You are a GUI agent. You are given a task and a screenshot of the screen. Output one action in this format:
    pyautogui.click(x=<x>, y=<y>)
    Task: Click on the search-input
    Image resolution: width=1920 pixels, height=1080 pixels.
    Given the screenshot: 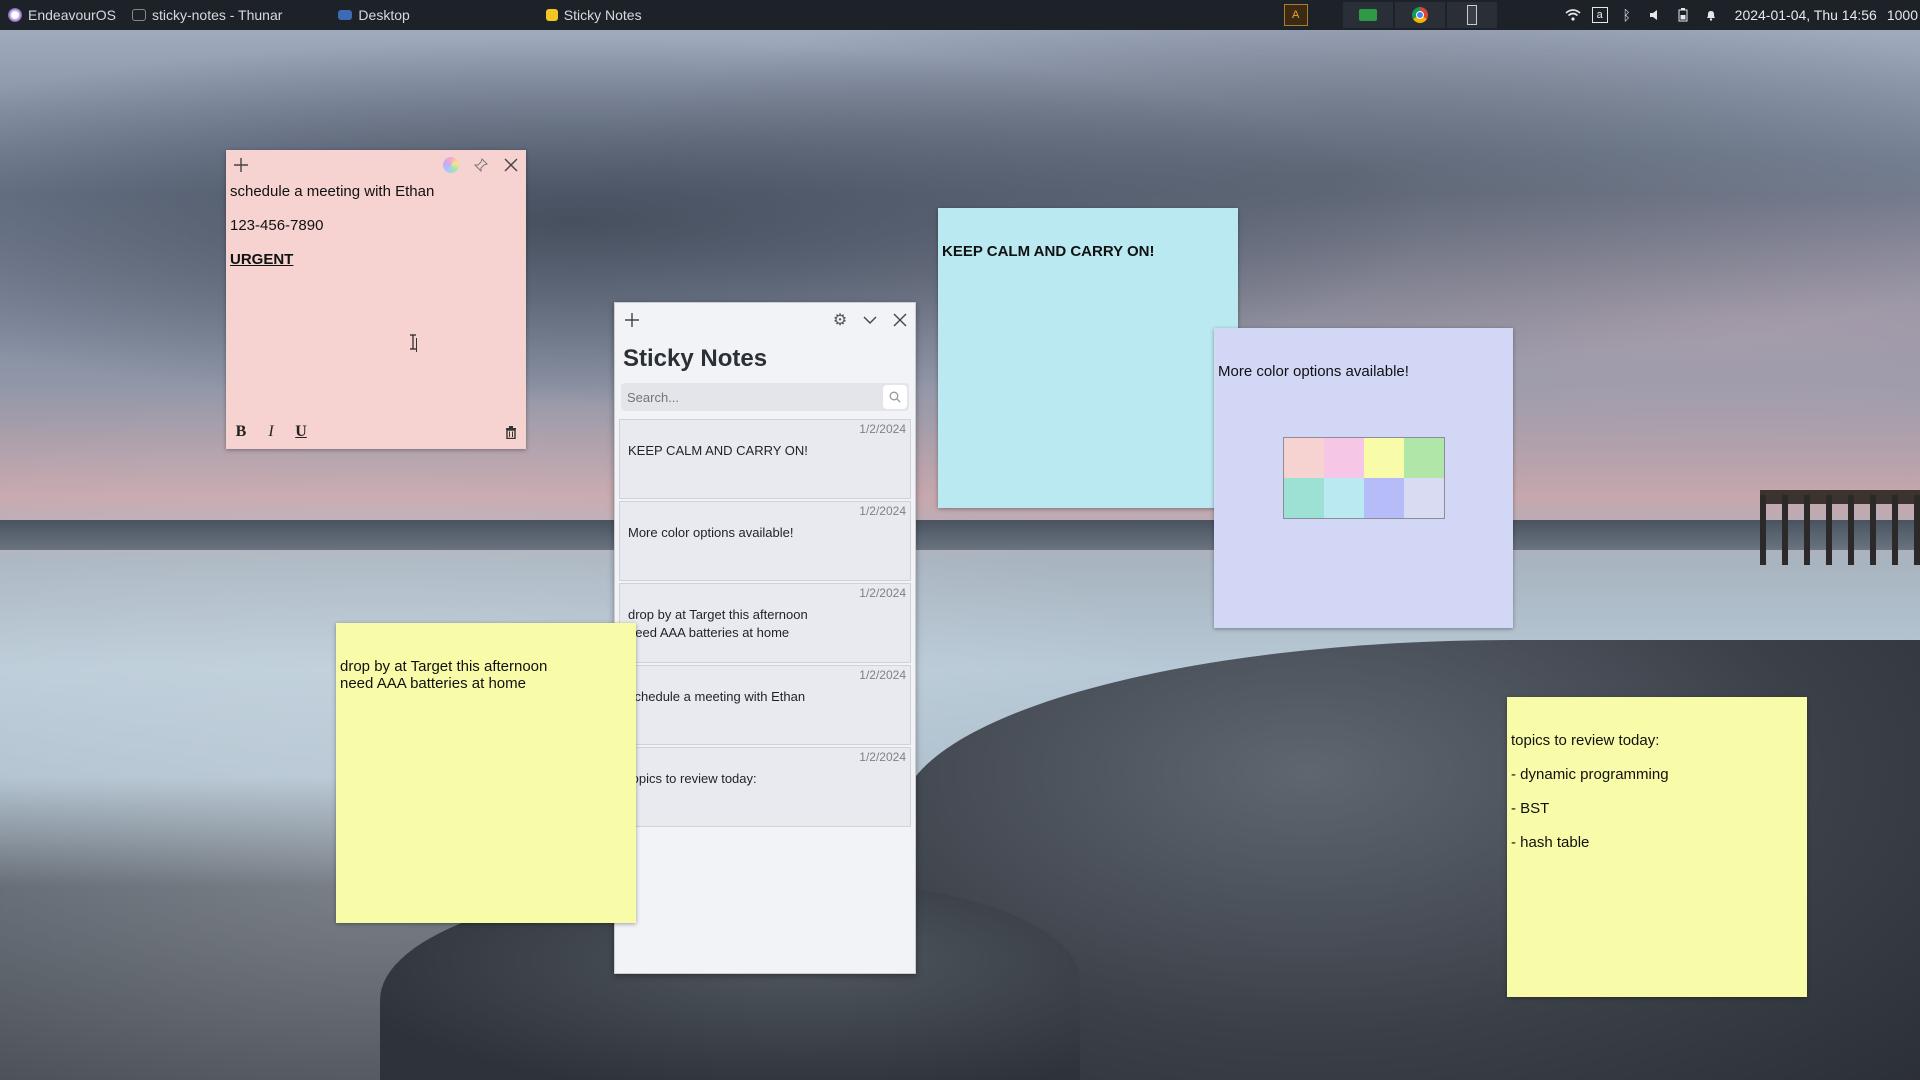 What is the action you would take?
    pyautogui.click(x=750, y=397)
    